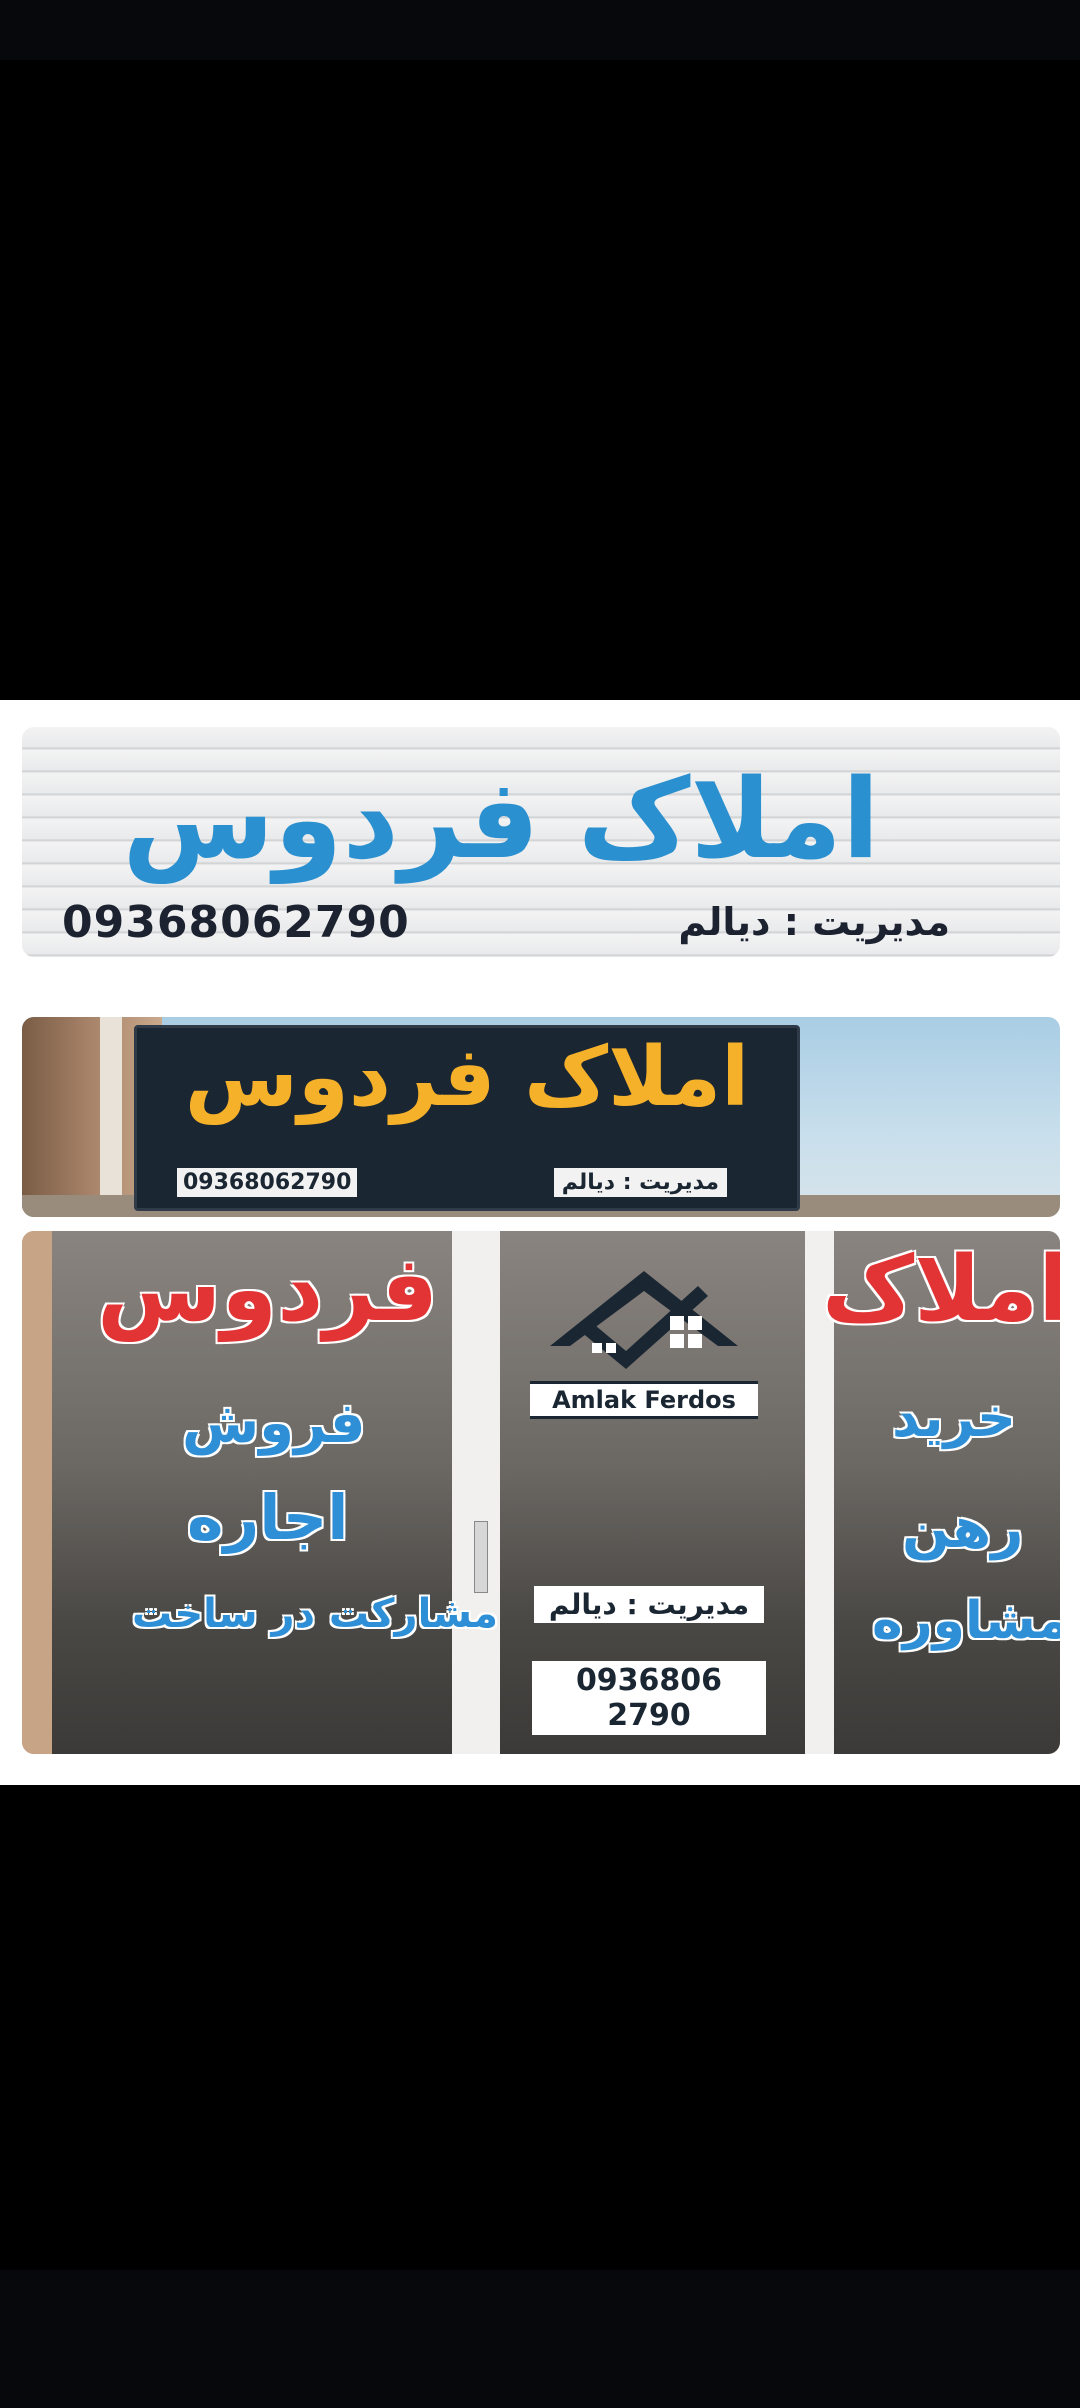  I want to click on sign-phone: 09368062790, so click(236, 922).